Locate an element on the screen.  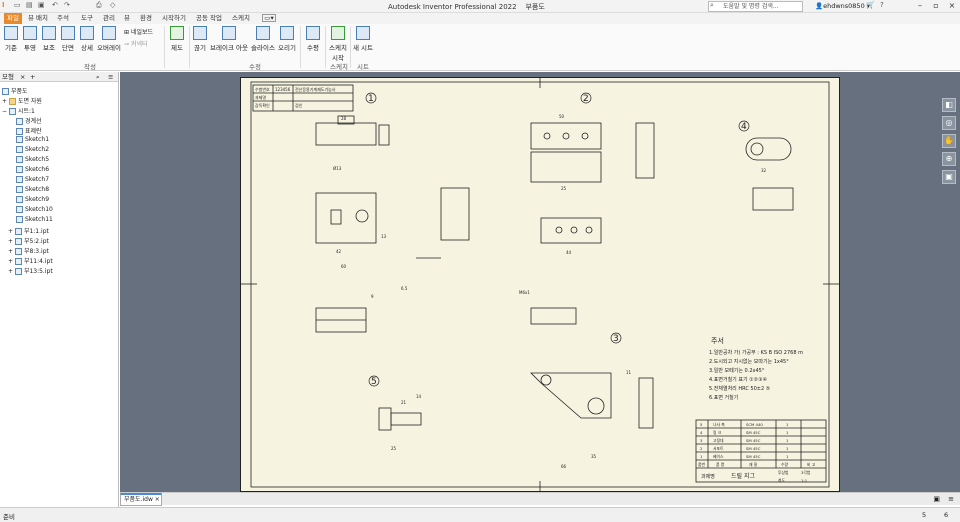
dimension: 66 is located at coordinates (564, 466).